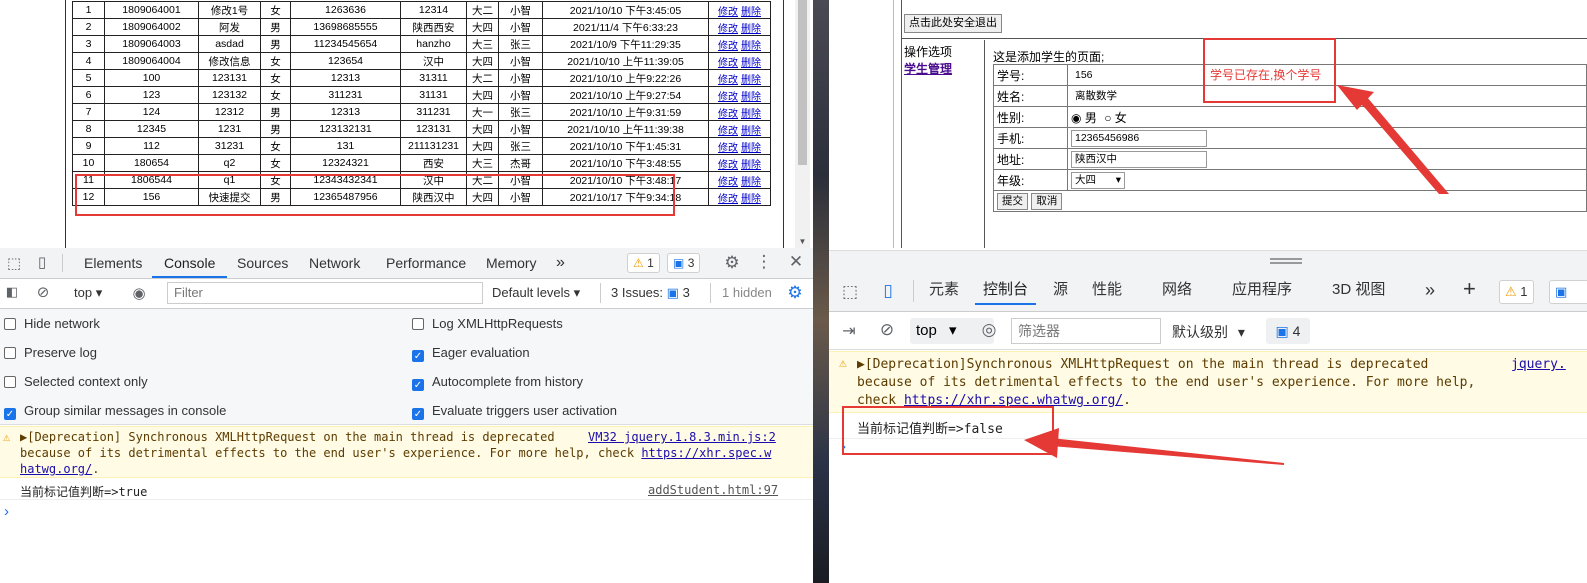 The height and width of the screenshot is (583, 1587). What do you see at coordinates (1012, 201) in the screenshot?
I see `submit-button: 提交` at bounding box center [1012, 201].